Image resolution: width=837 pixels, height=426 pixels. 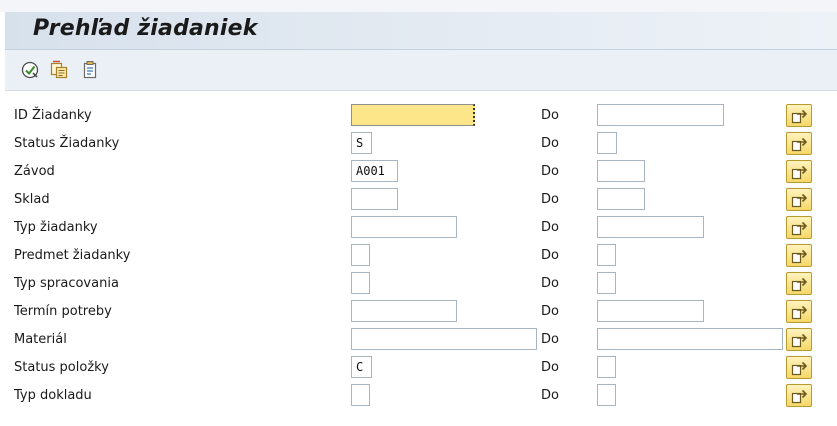 I want to click on field-row-zavod: Závod A001 Do, so click(x=421, y=172).